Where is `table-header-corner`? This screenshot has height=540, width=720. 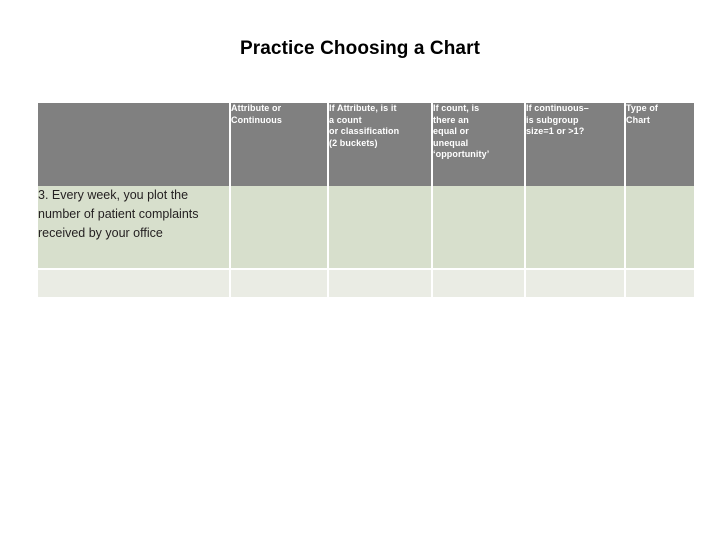 table-header-corner is located at coordinates (134, 144).